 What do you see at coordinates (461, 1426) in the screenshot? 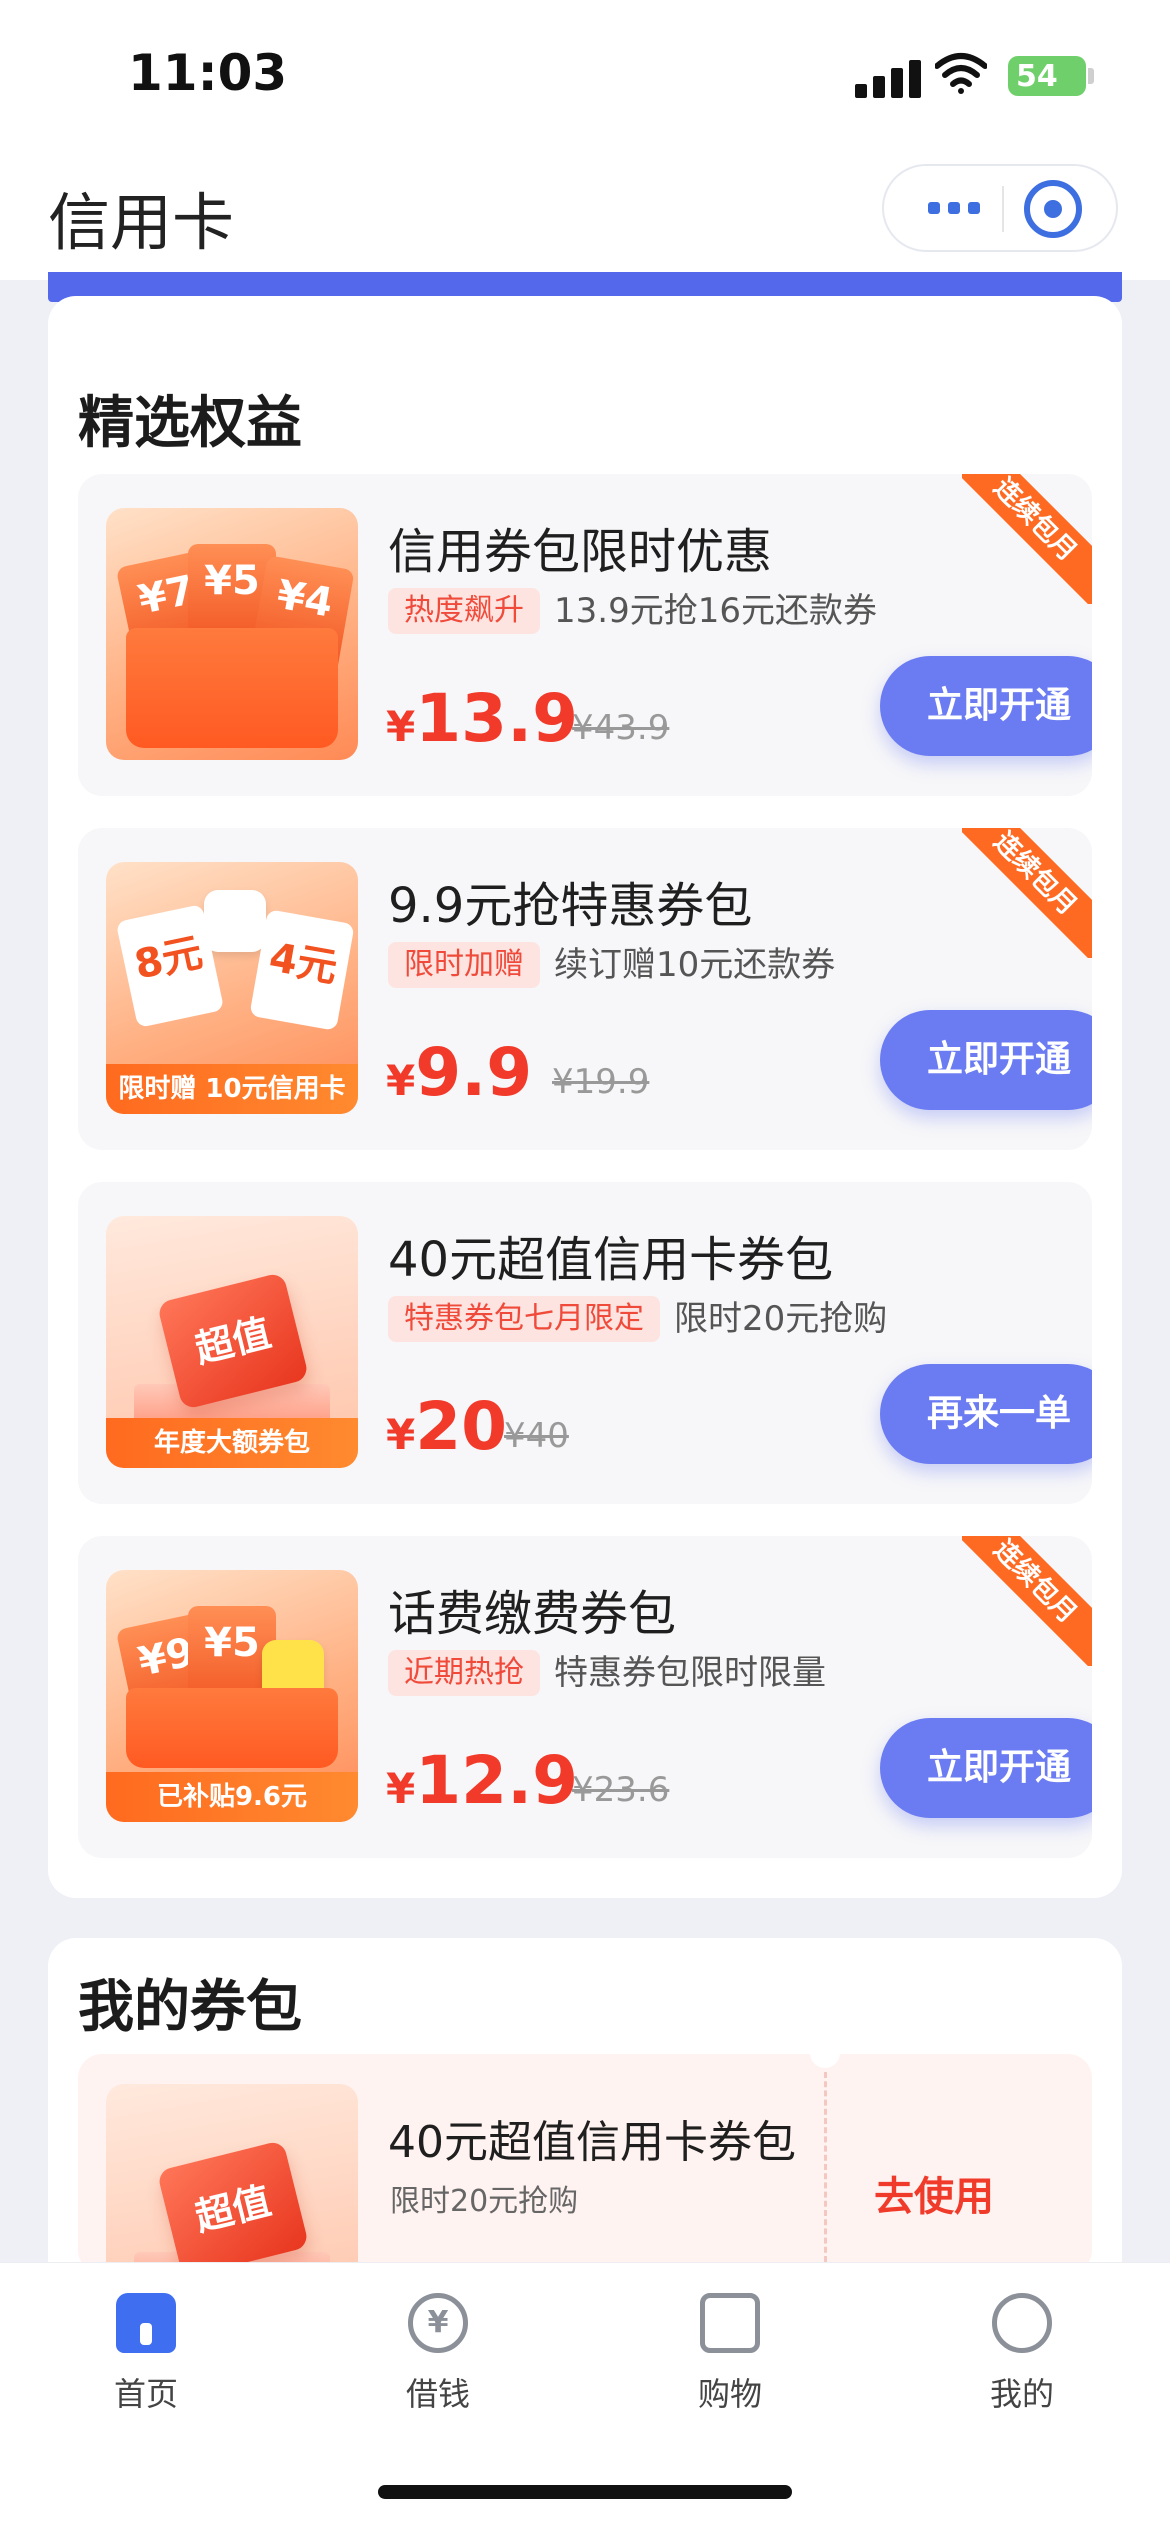
I see `price-value: 20` at bounding box center [461, 1426].